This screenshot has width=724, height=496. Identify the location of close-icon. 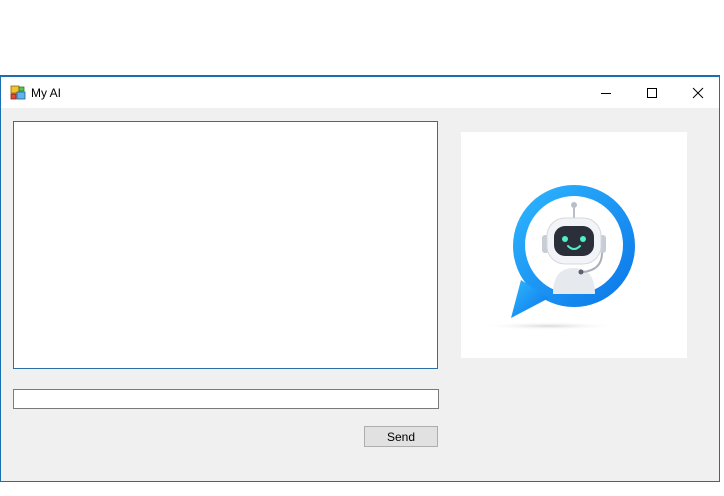
(698, 92).